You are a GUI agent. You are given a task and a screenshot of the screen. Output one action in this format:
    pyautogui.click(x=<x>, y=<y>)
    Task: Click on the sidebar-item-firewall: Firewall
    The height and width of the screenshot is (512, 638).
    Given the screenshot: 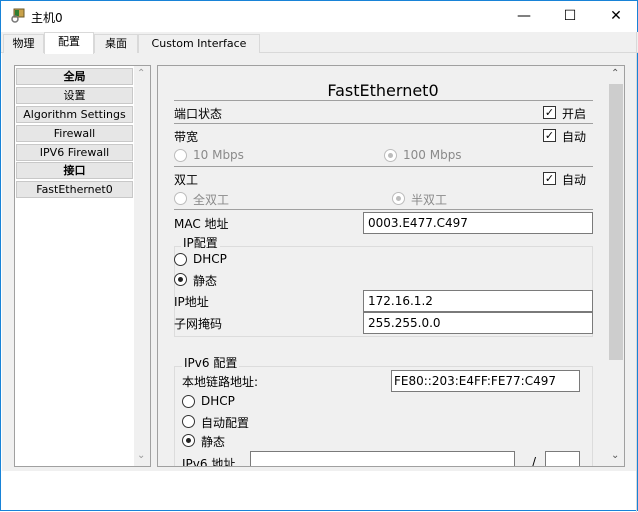 What is the action you would take?
    pyautogui.click(x=74, y=133)
    